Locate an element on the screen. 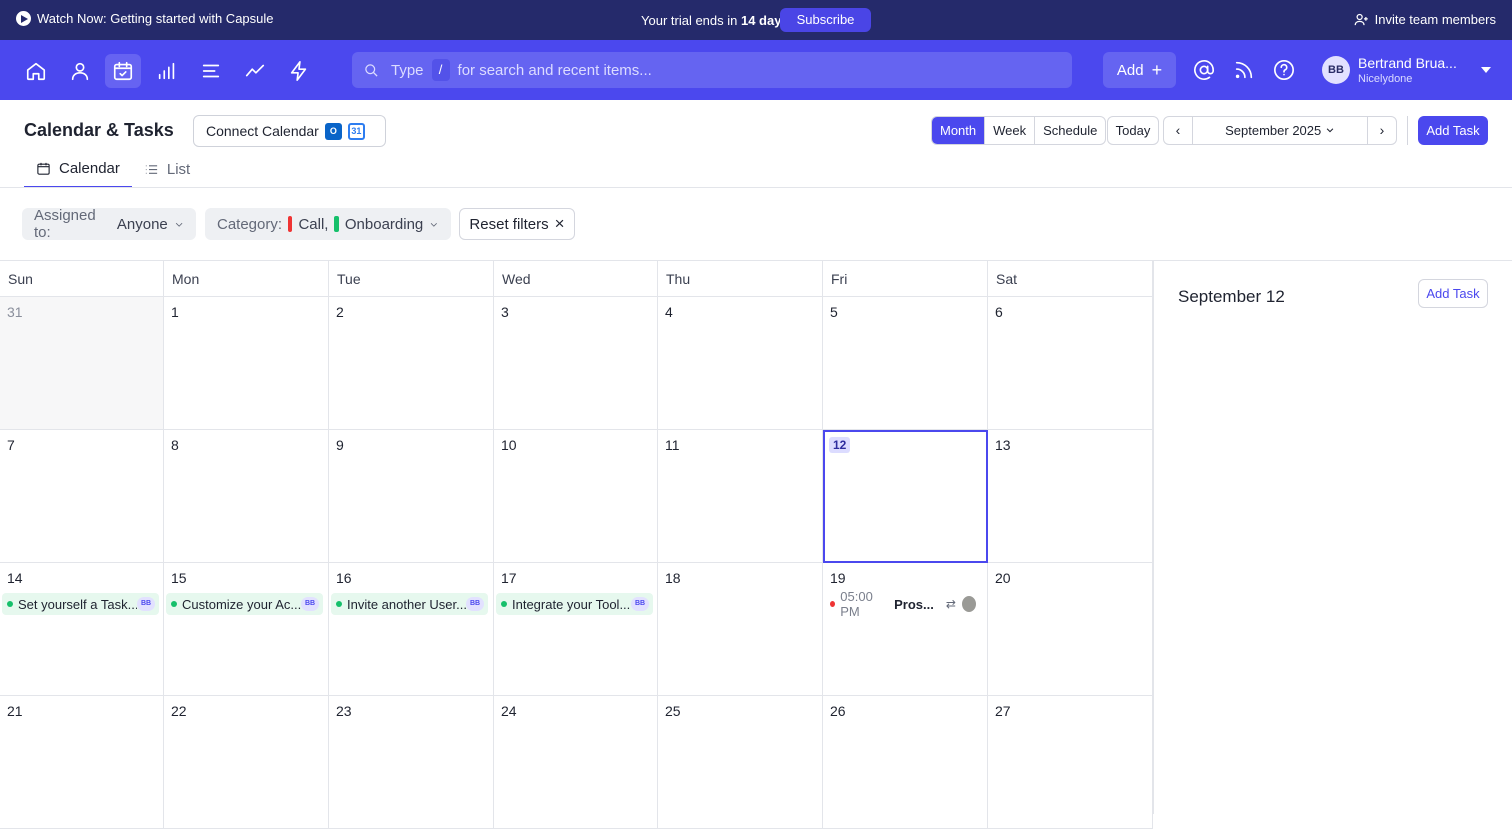  calendar-day: 10 is located at coordinates (576, 496).